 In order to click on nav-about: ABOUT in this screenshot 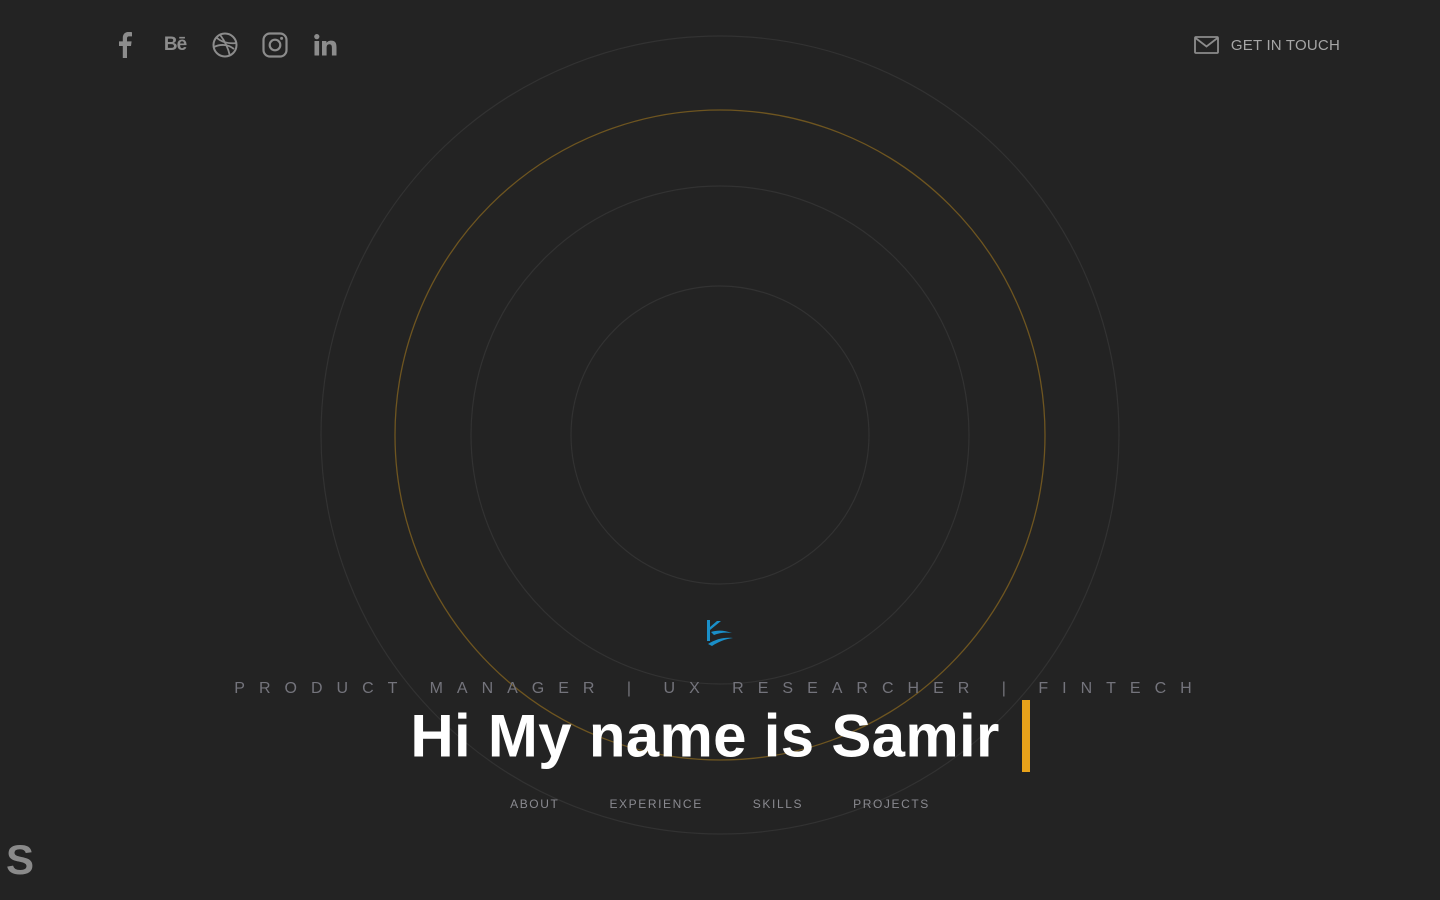, I will do `click(534, 804)`.